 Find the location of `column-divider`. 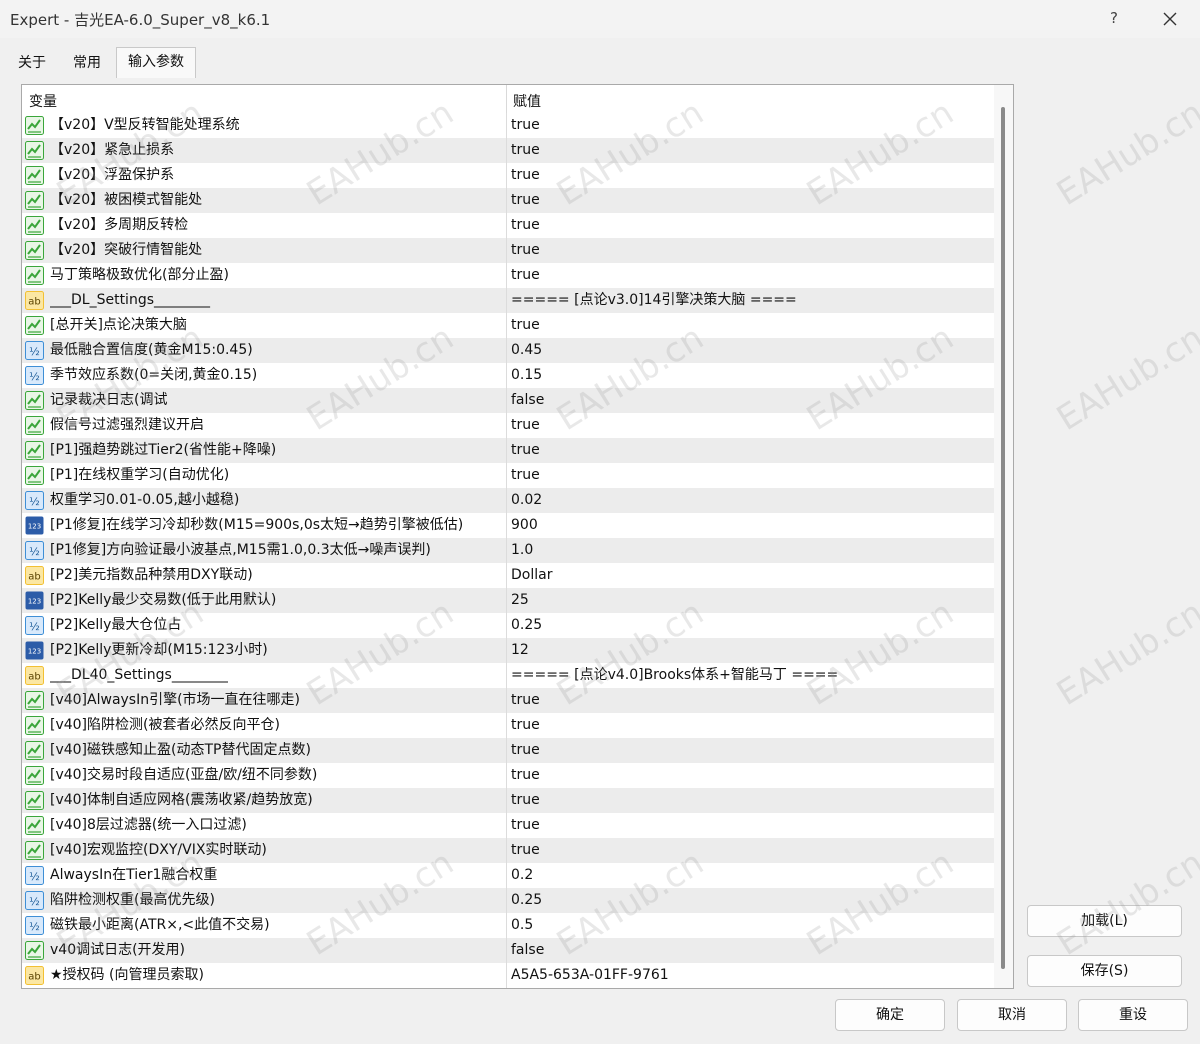

column-divider is located at coordinates (506, 99).